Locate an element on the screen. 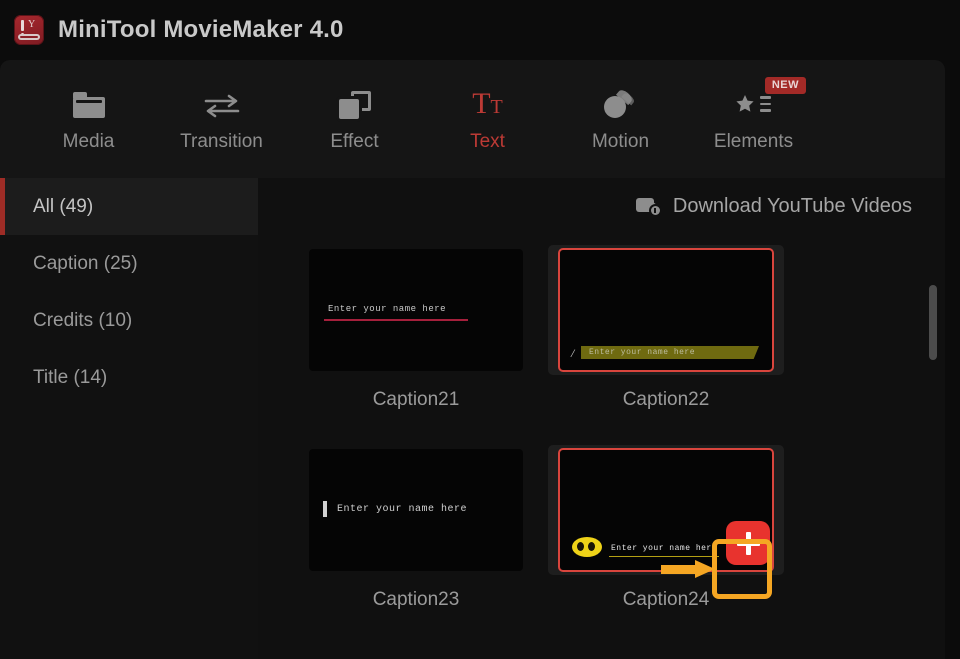  title-bar: Y MiniTool MovieMaker 4.0 is located at coordinates (480, 30).